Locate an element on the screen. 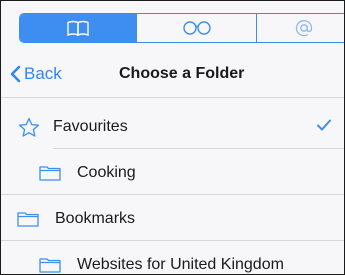  bookmarks-segmented-control is located at coordinates (181, 28).